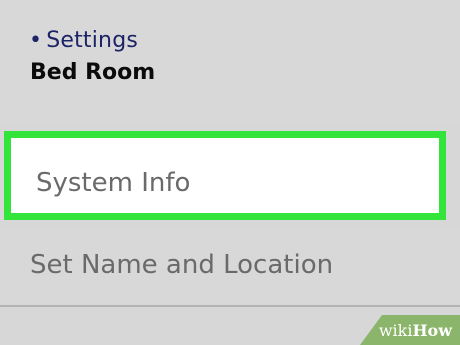  Describe the element at coordinates (92, 40) in the screenshot. I see `breadcrumb-label: Settings` at that location.